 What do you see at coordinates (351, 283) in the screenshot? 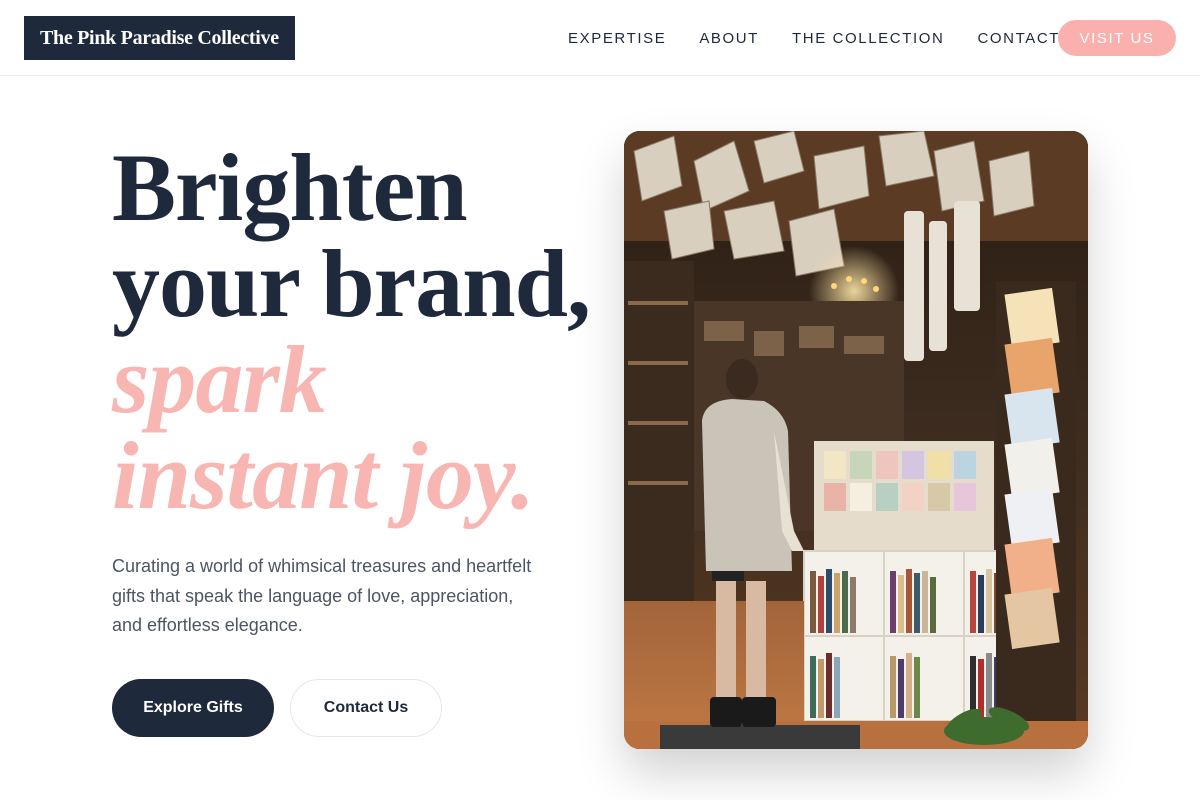
I see `headline-line-2: your brand,` at bounding box center [351, 283].